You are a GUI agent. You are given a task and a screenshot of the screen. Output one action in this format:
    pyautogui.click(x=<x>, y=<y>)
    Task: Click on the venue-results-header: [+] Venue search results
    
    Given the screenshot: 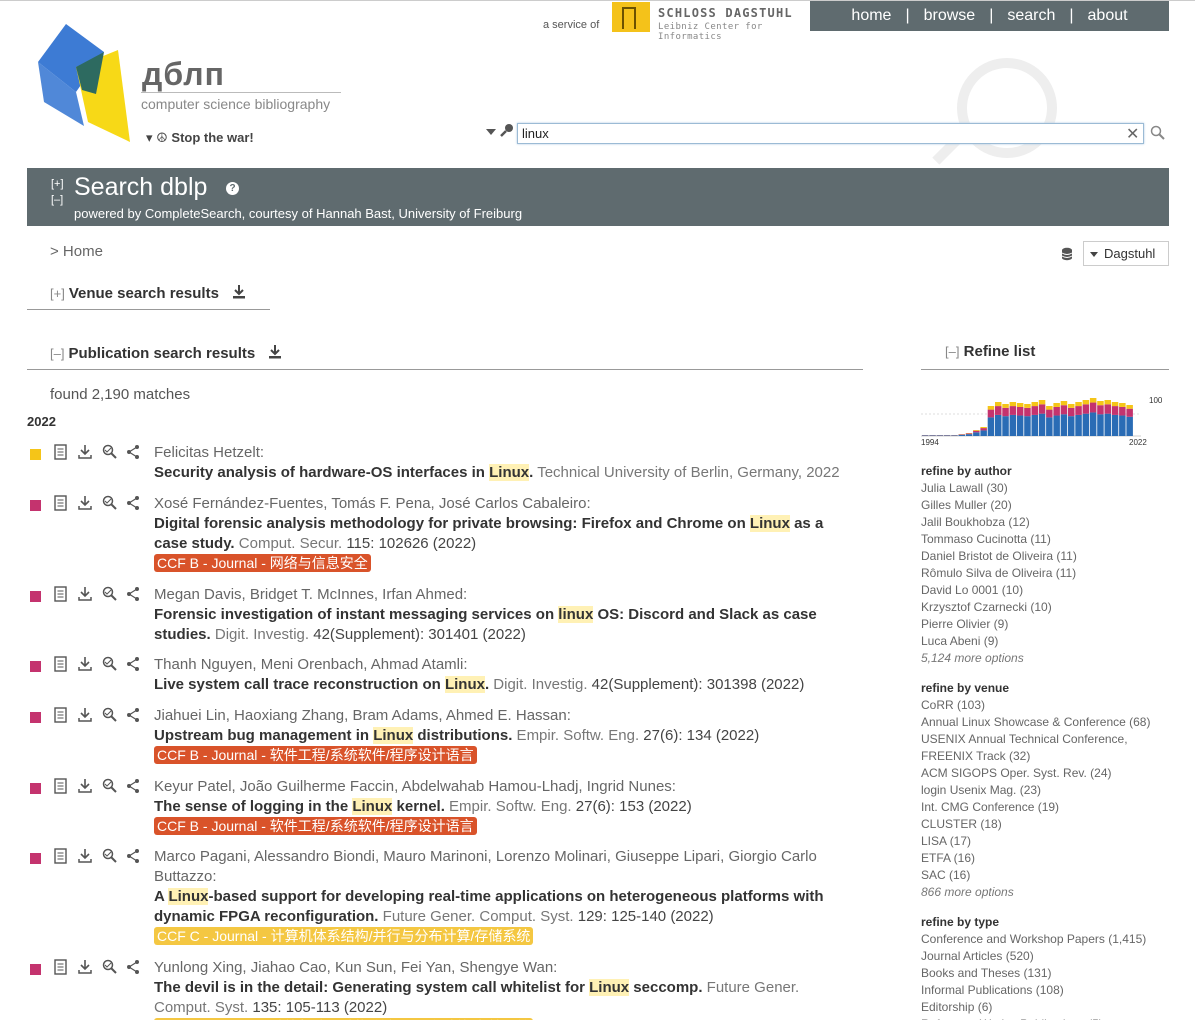 What is the action you would take?
    pyautogui.click(x=148, y=293)
    